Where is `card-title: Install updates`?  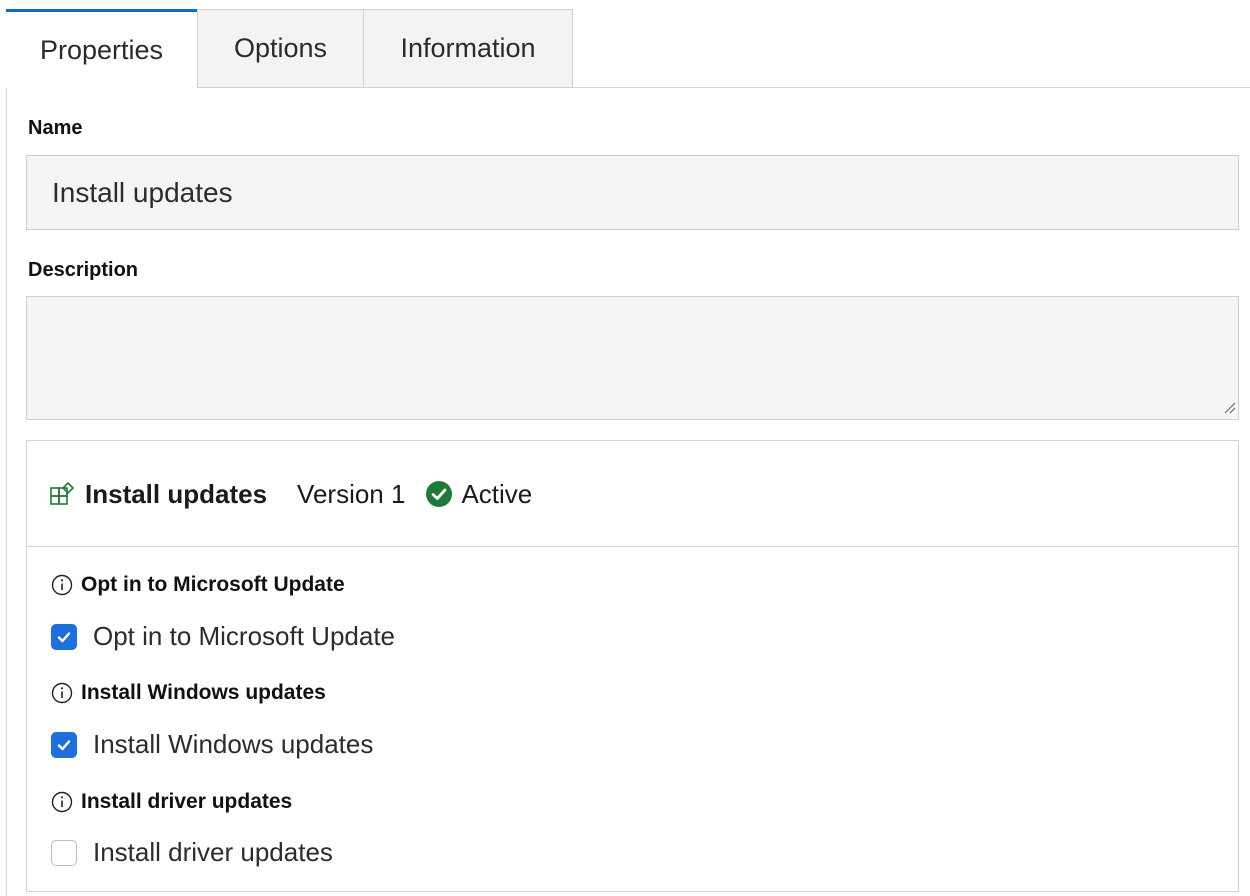 card-title: Install updates is located at coordinates (176, 493).